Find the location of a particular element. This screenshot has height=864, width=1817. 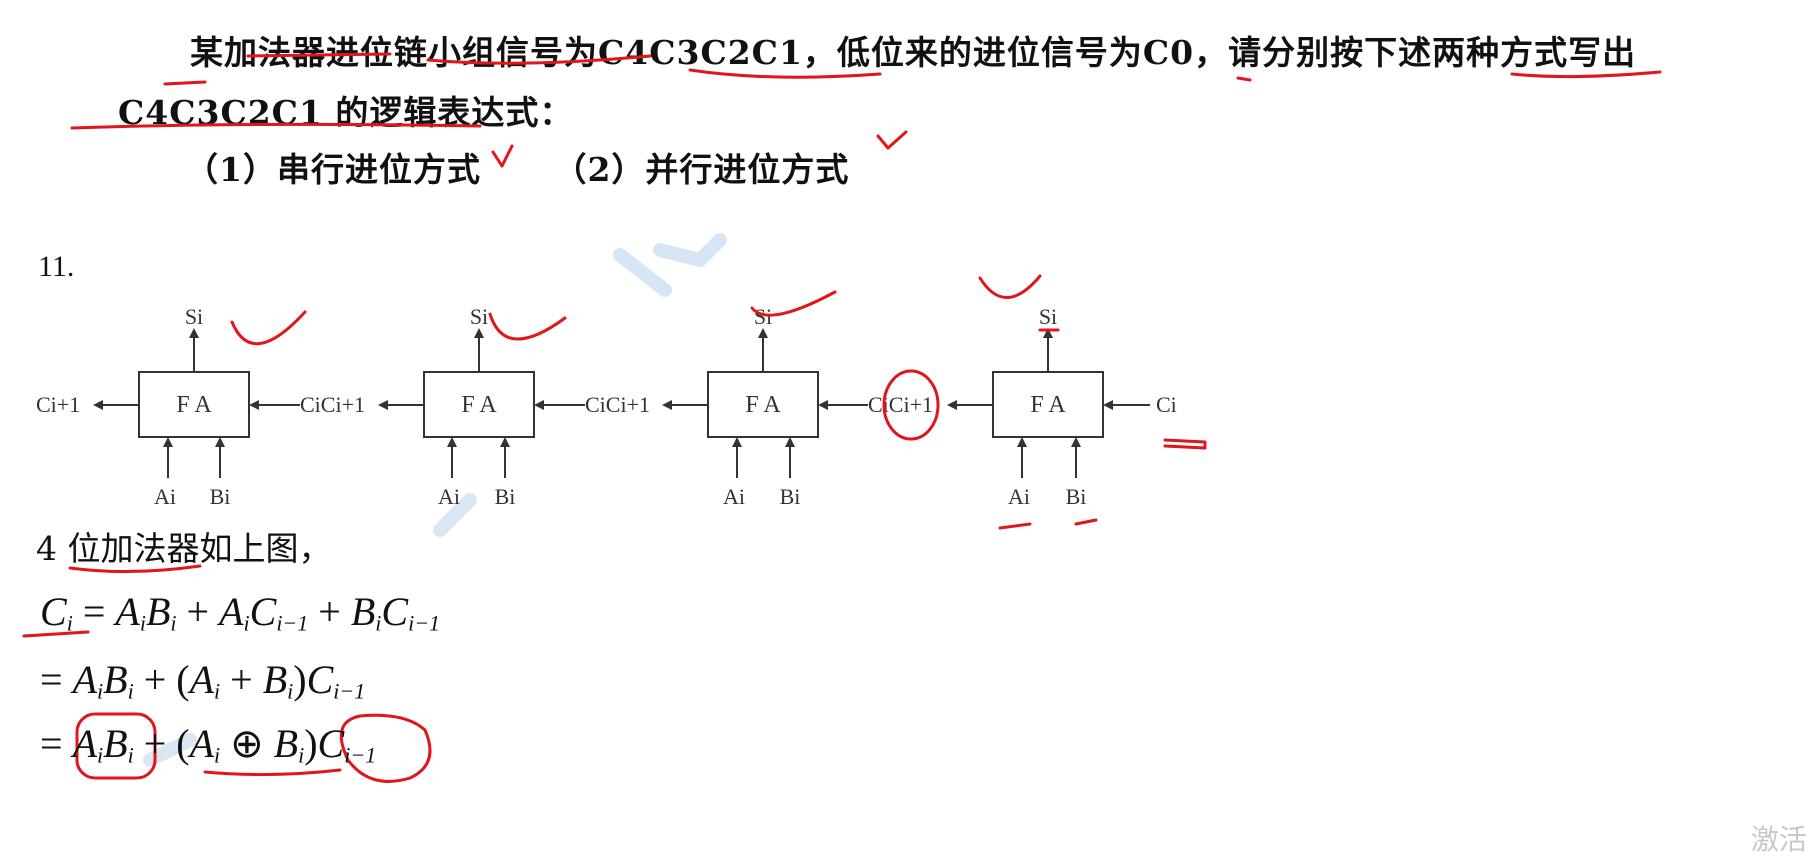

fa-block-3: F A Si CiCi+1 Ai Bi is located at coordinates (797, 406).